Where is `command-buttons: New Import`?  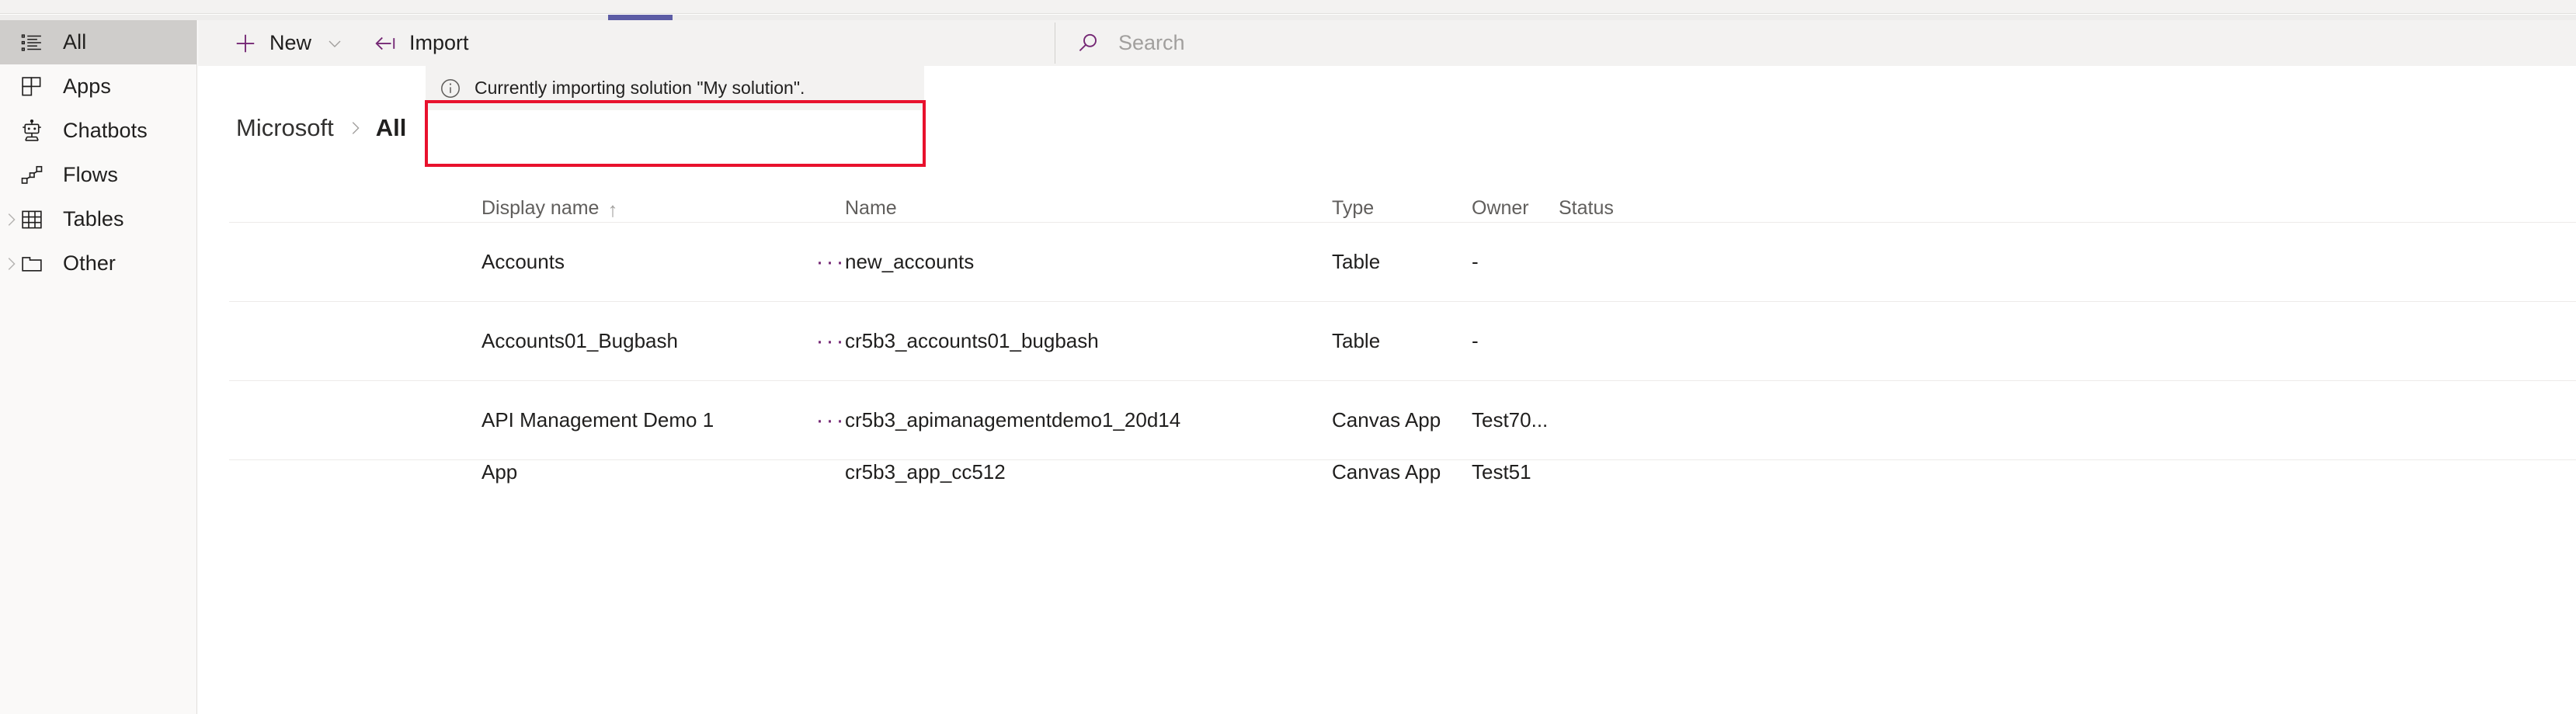 command-buttons: New Import is located at coordinates (351, 43).